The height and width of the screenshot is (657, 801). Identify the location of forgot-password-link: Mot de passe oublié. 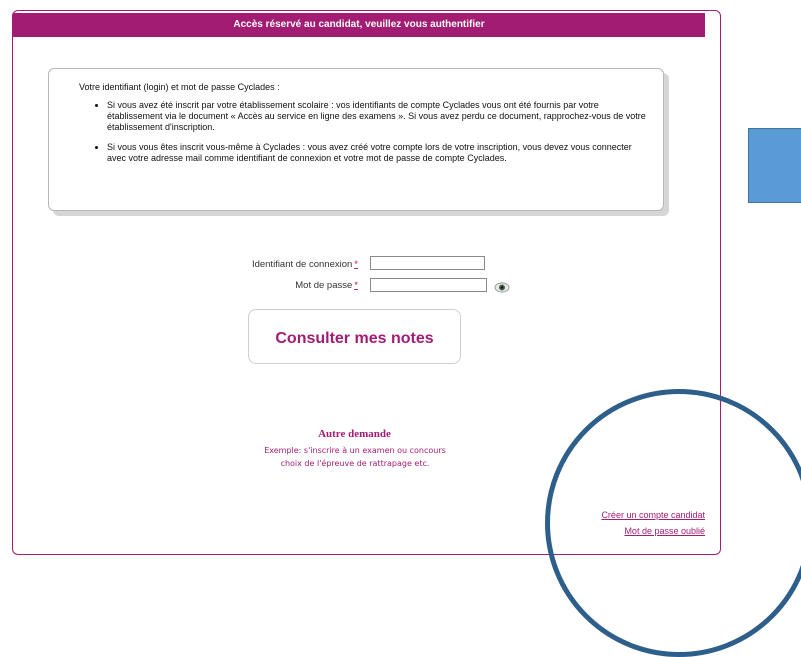
(664, 531).